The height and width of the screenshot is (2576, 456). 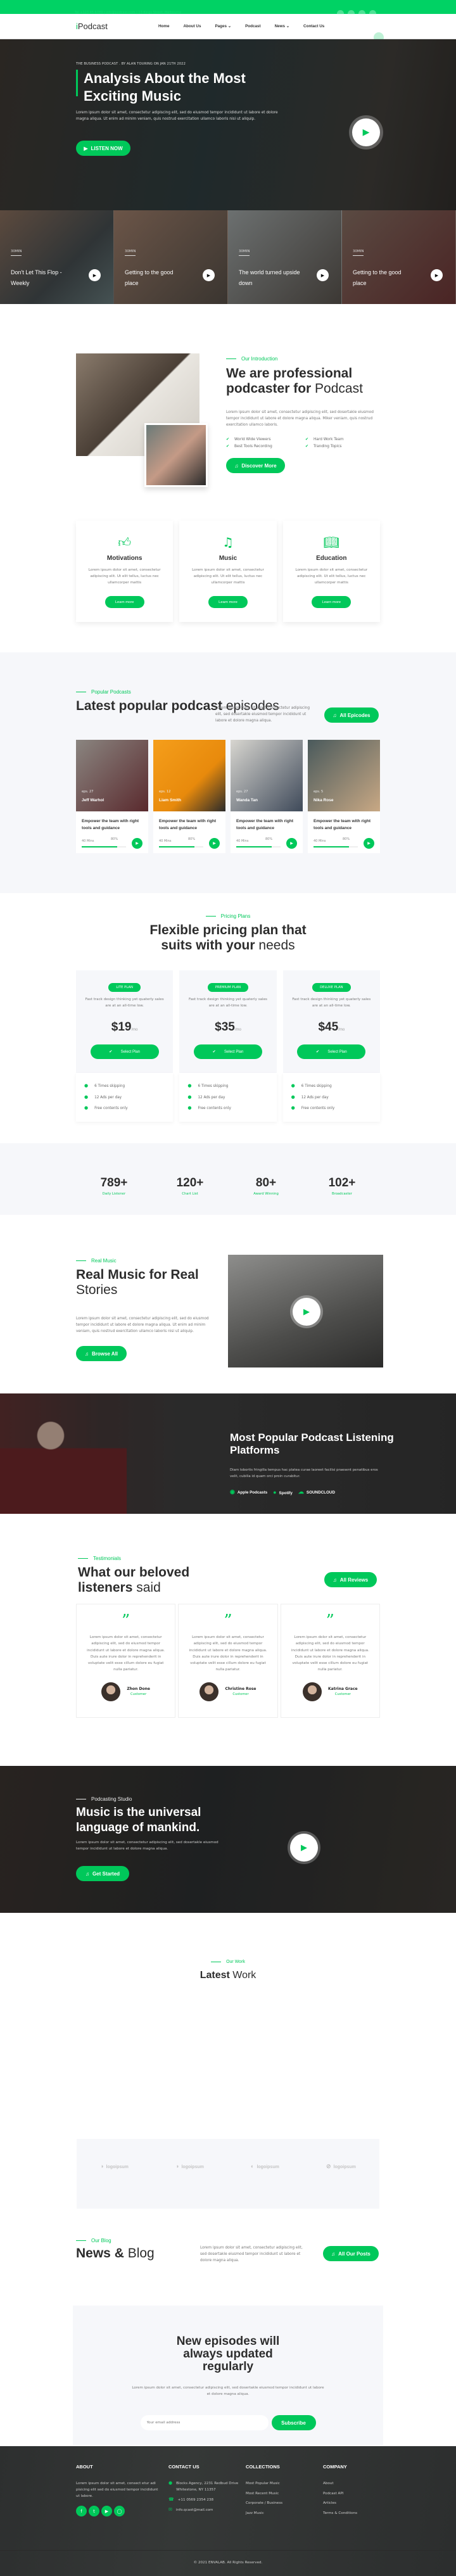 What do you see at coordinates (102, 1874) in the screenshot?
I see `get-started-button: ♫ Get Started` at bounding box center [102, 1874].